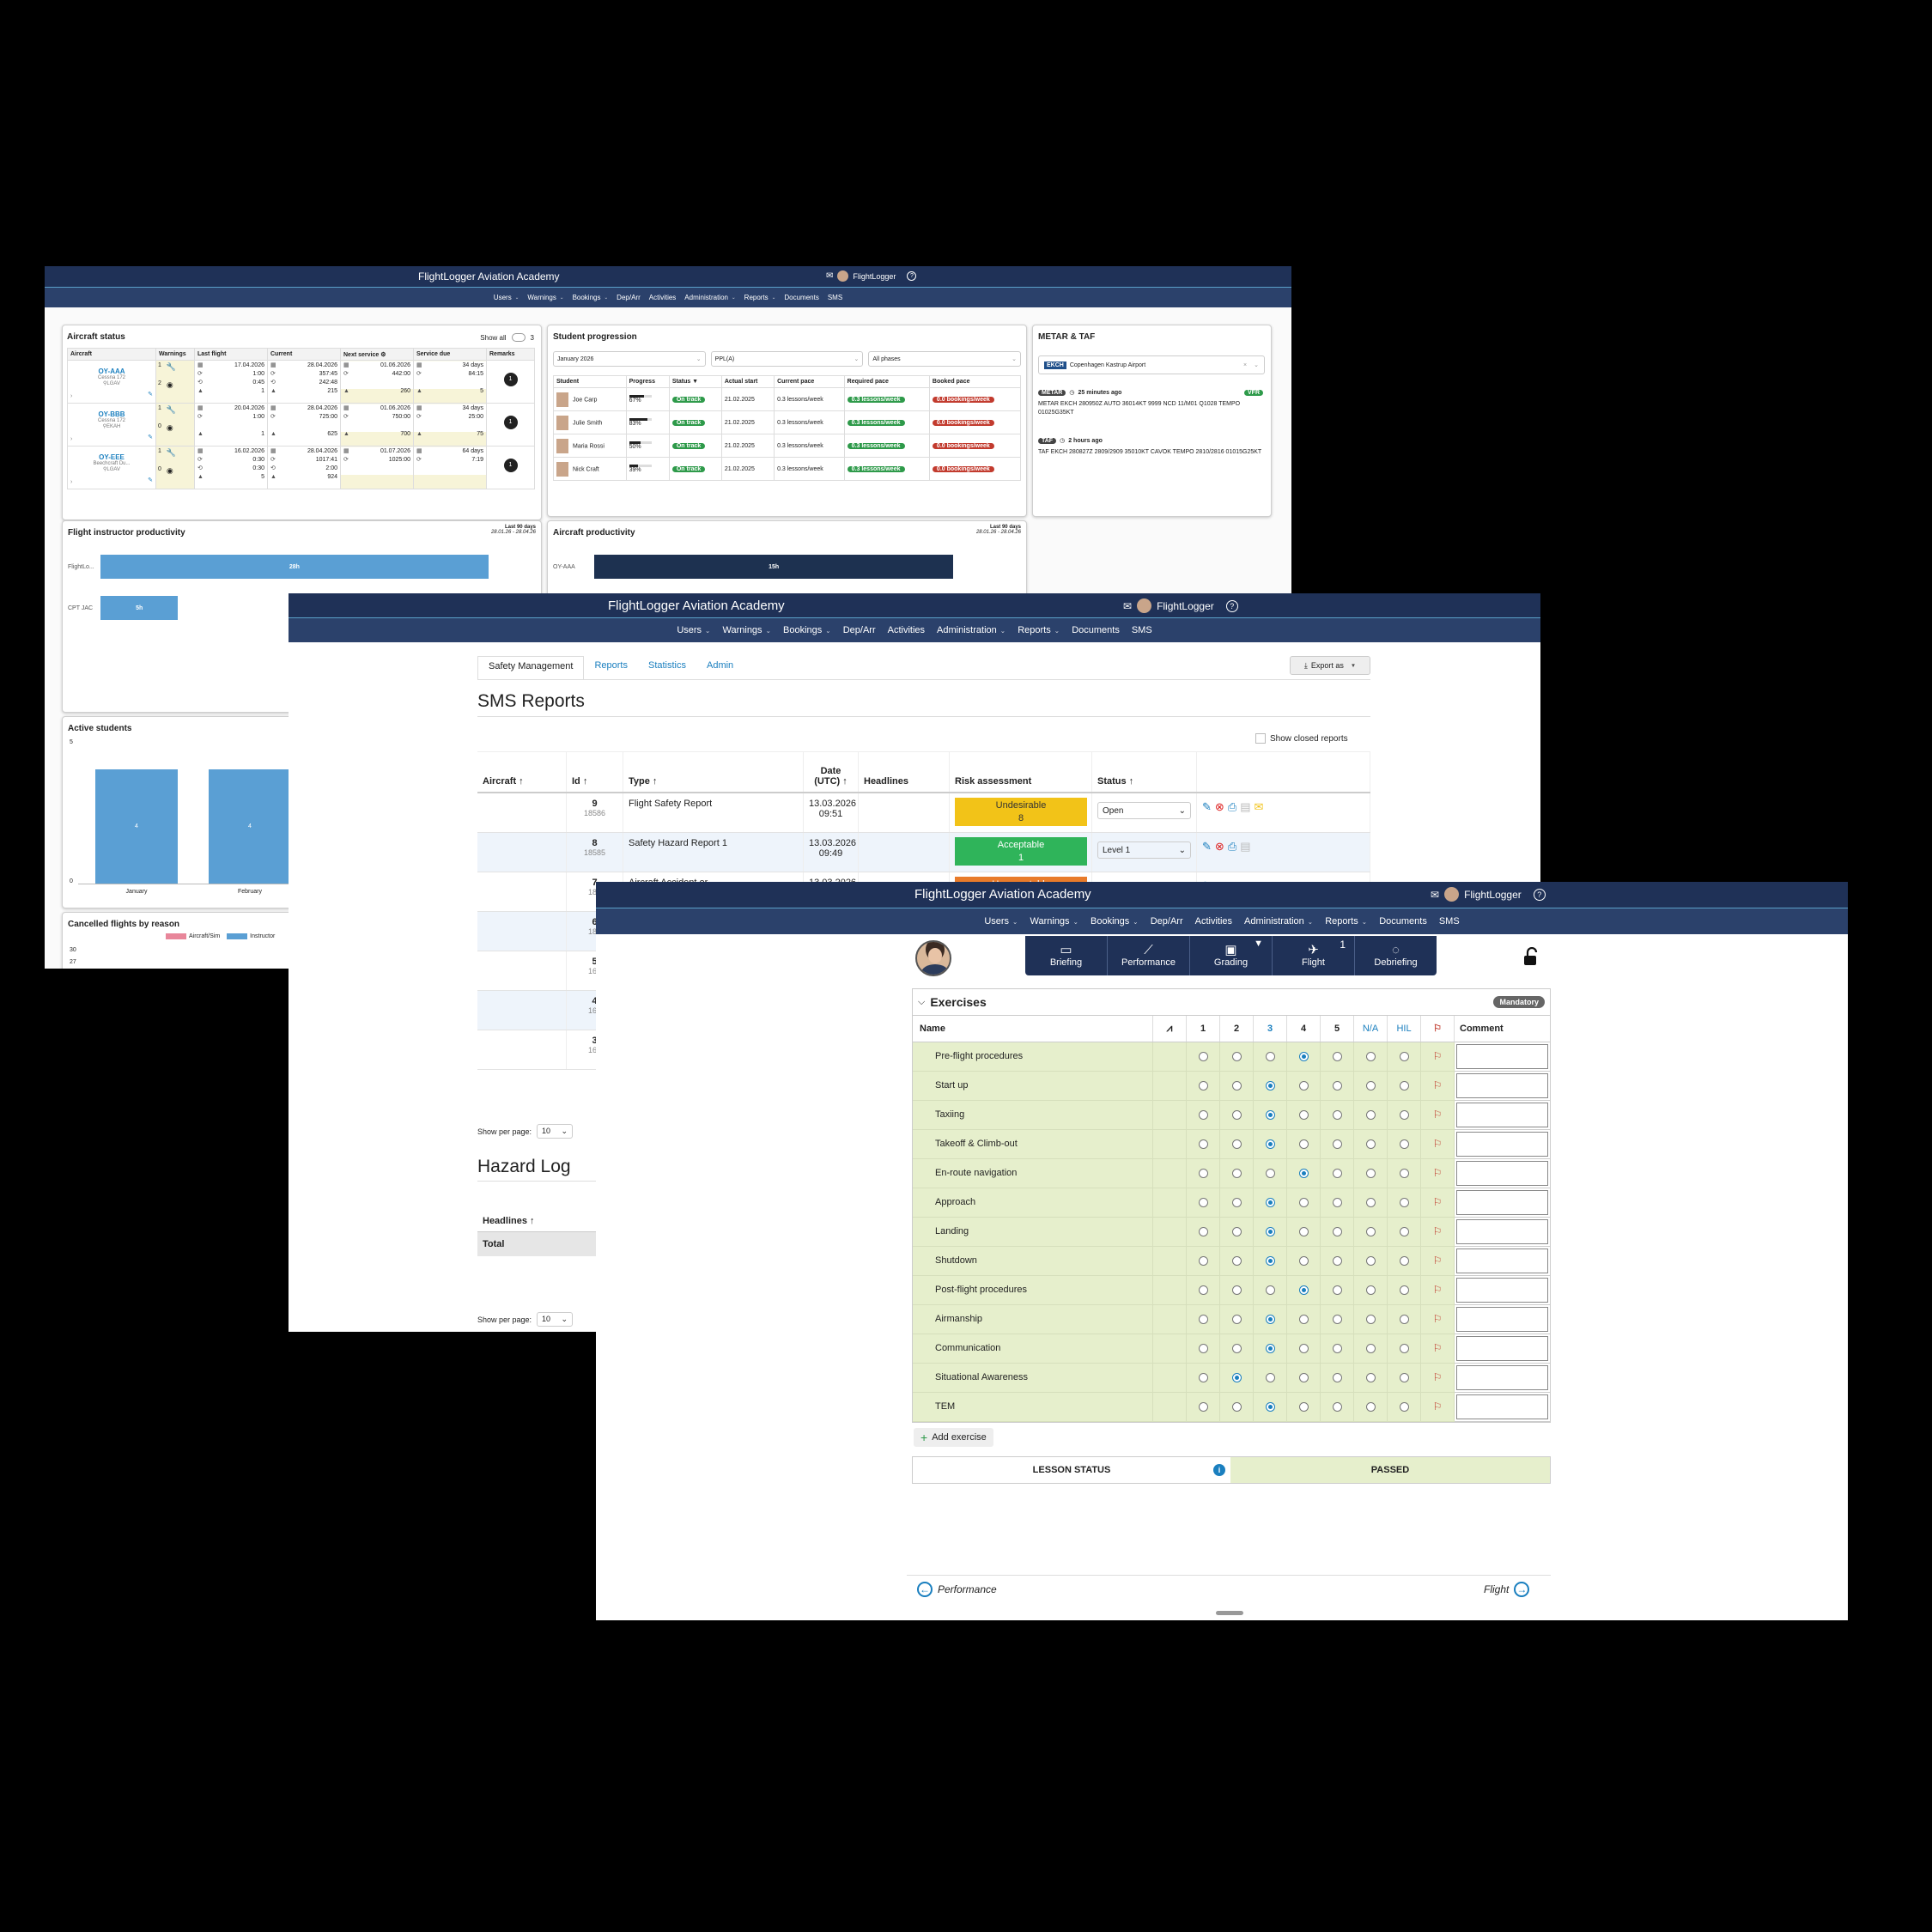 Image resolution: width=1932 pixels, height=1932 pixels. I want to click on exercises-header: ⌵ Exercises Mandatory, so click(1232, 1002).